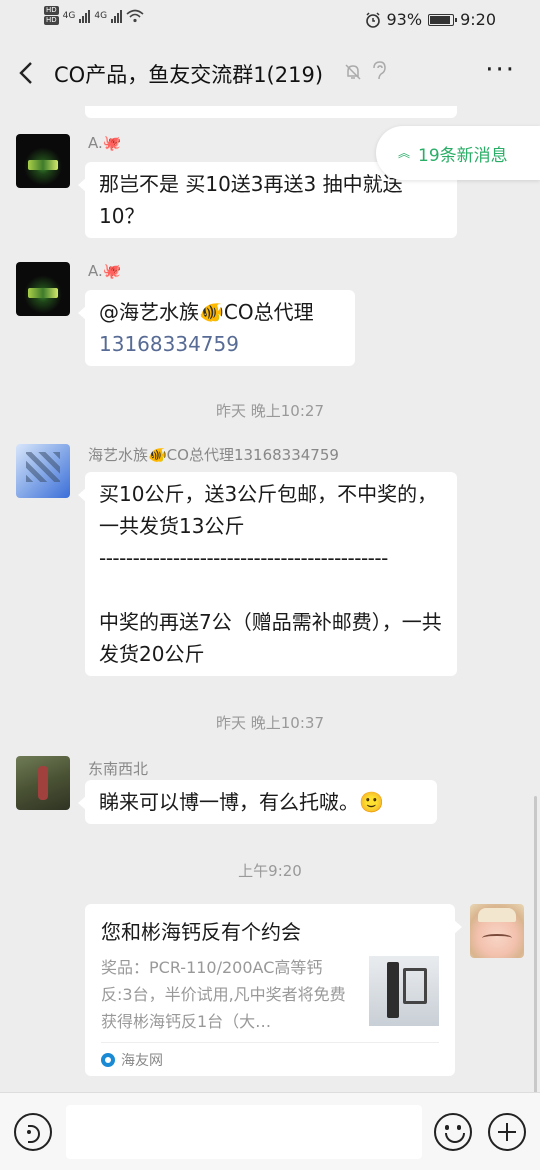 The image size is (540, 1170). What do you see at coordinates (270, 411) in the screenshot?
I see `timestamp: 昨天 晚上10:27` at bounding box center [270, 411].